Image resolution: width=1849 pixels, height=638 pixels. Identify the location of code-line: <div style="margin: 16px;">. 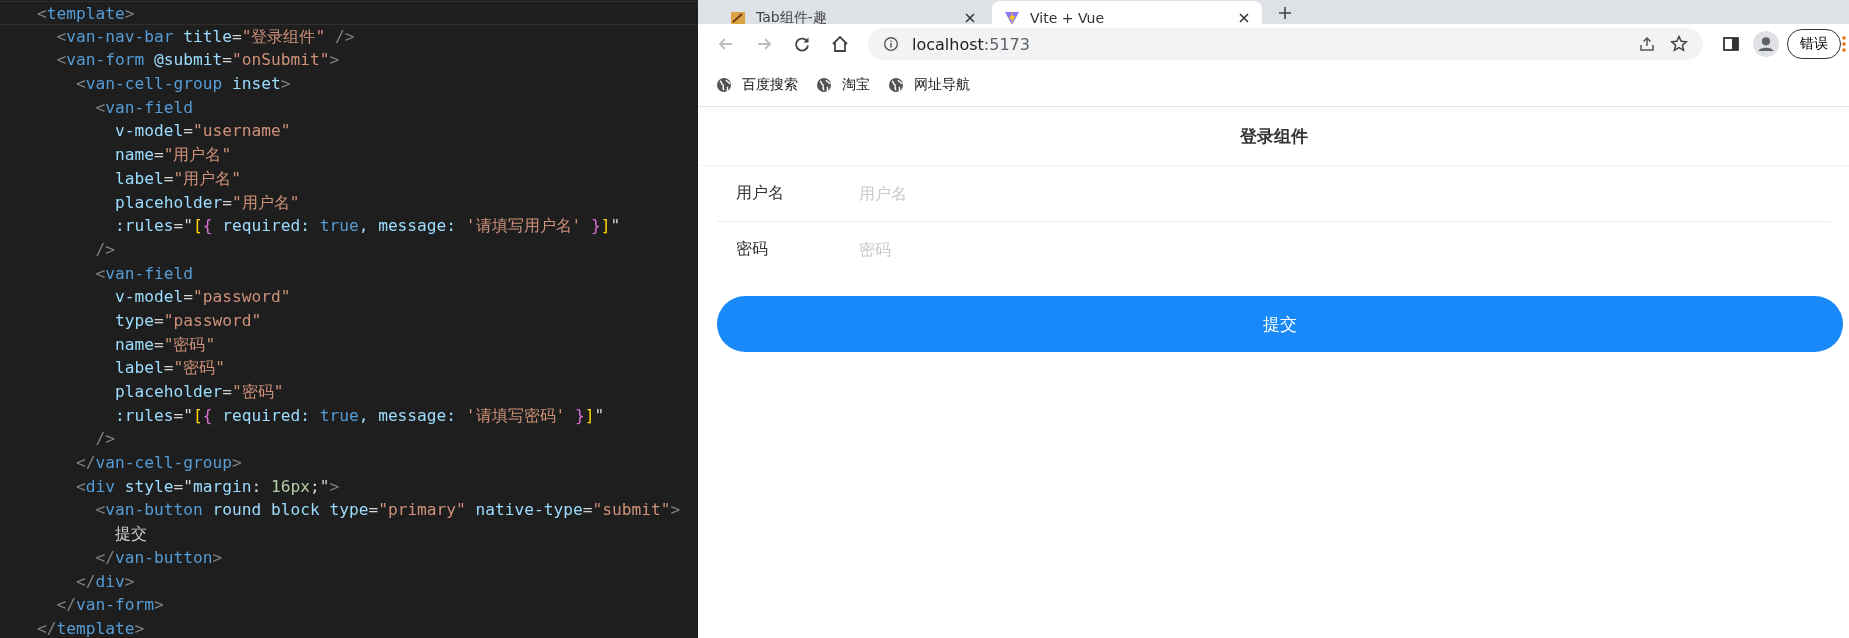
(207, 486).